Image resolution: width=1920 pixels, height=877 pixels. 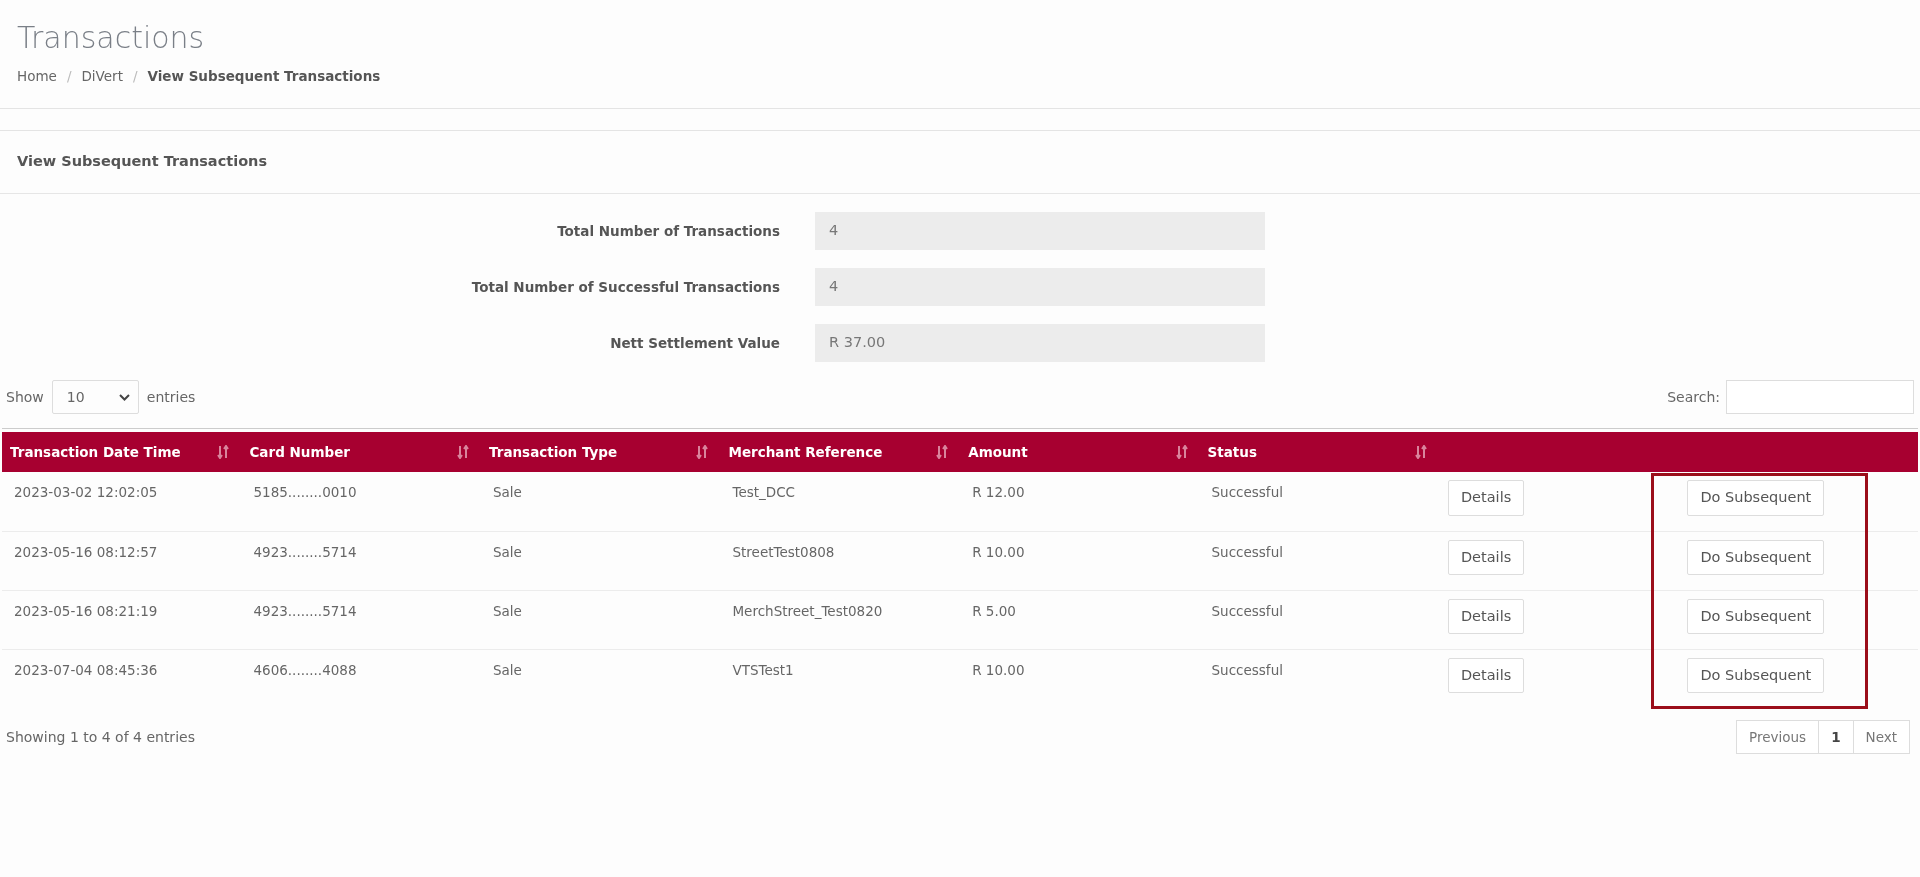 What do you see at coordinates (111, 37) in the screenshot?
I see `page-title: Transactions` at bounding box center [111, 37].